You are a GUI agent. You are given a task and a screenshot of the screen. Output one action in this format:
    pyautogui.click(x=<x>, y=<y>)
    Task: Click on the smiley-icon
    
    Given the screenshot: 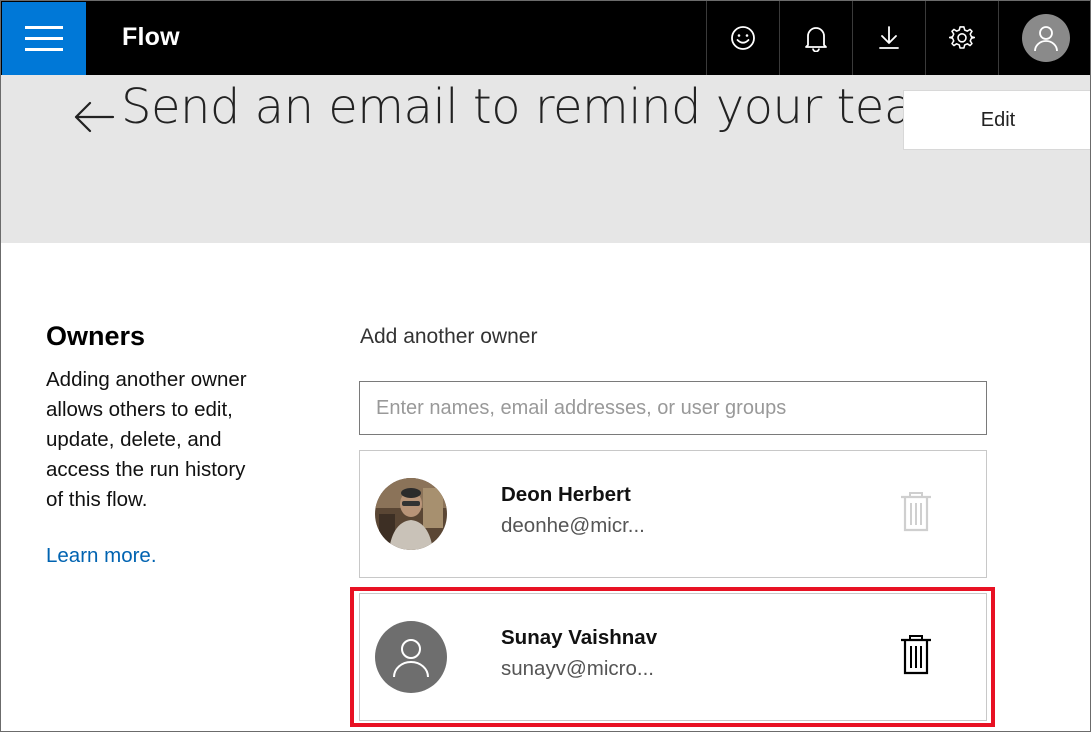 What is the action you would take?
    pyautogui.click(x=743, y=38)
    